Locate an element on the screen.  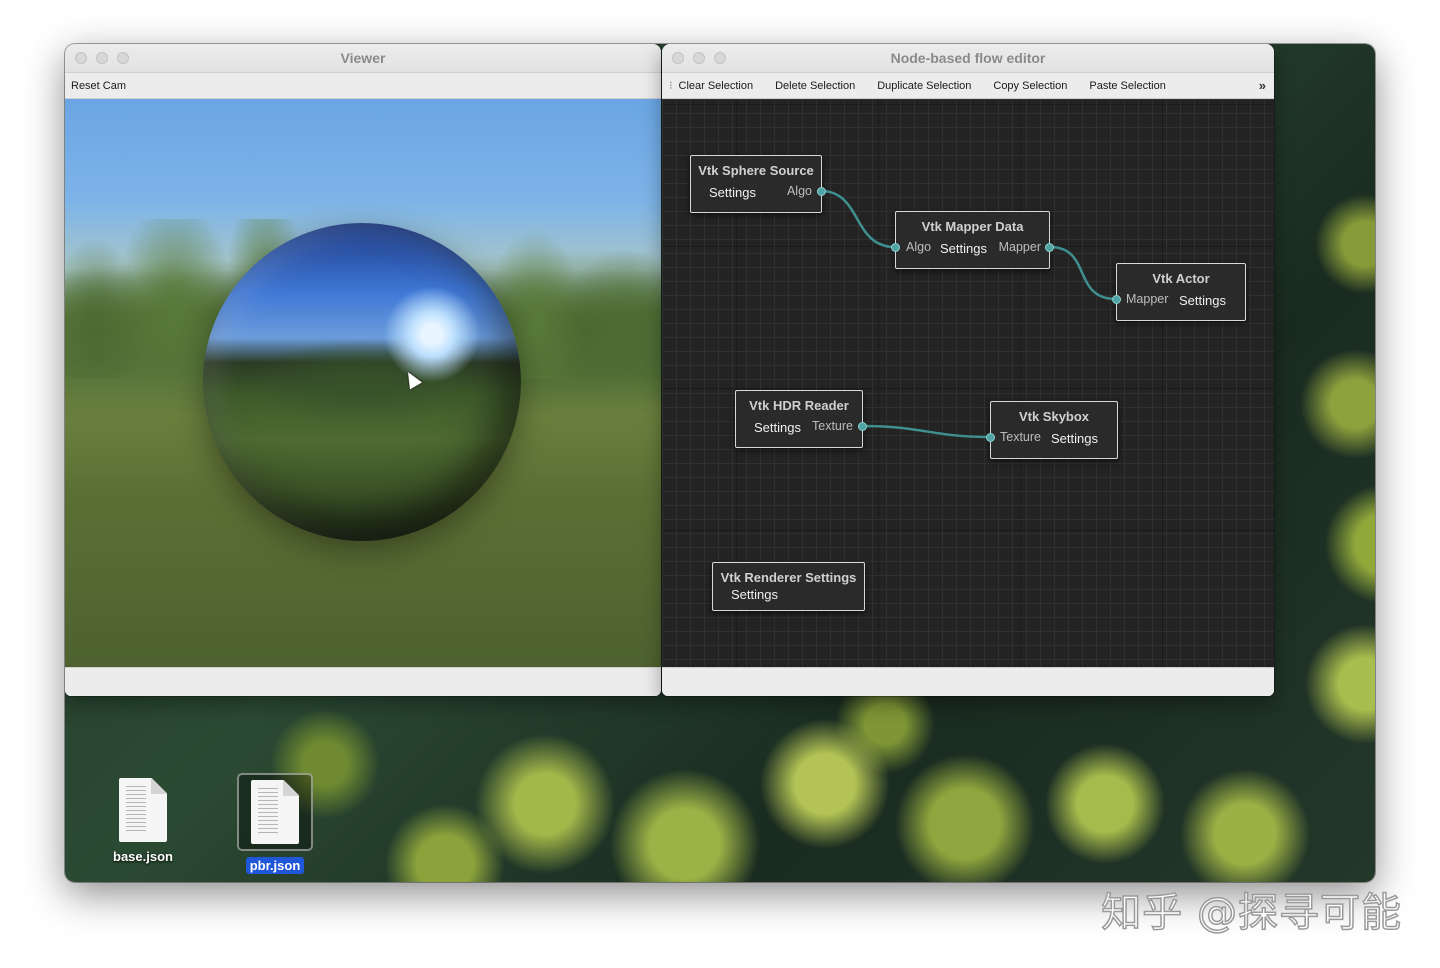
editor-titlebar: Node-based flow editor is located at coordinates (968, 58).